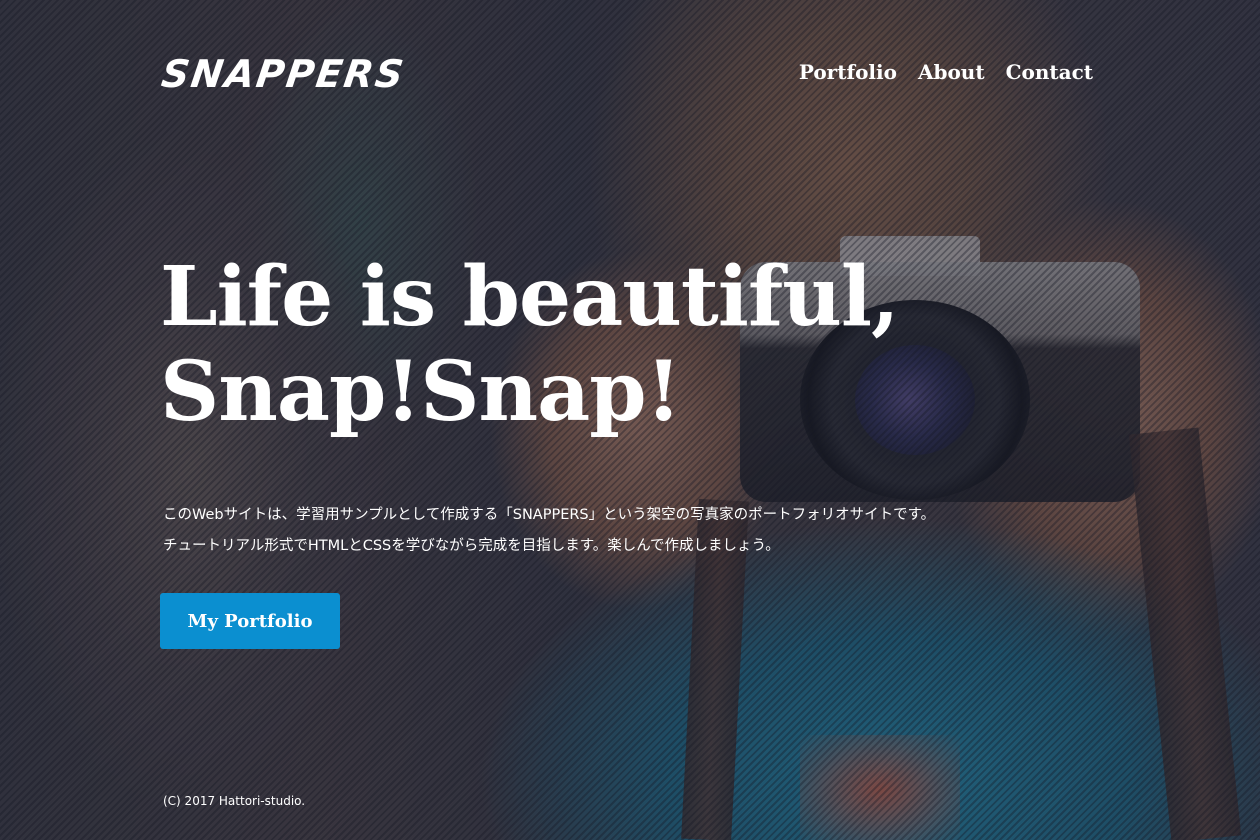  I want to click on nav-link-contact: Contact, so click(1049, 72).